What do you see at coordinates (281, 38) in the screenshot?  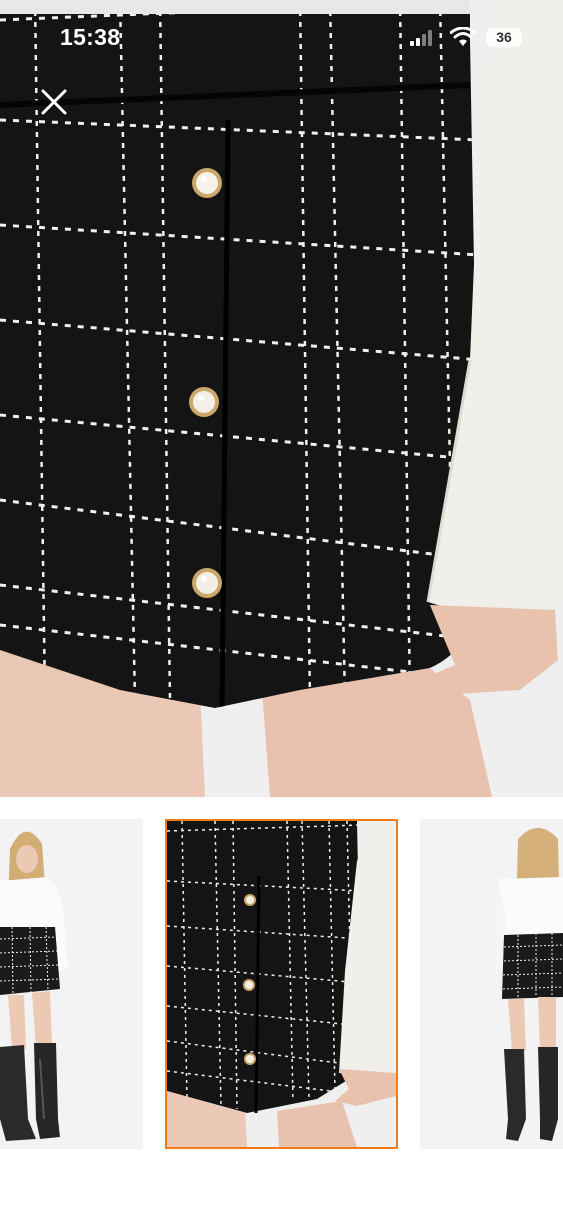 I see `status-bar: 15:38 36` at bounding box center [281, 38].